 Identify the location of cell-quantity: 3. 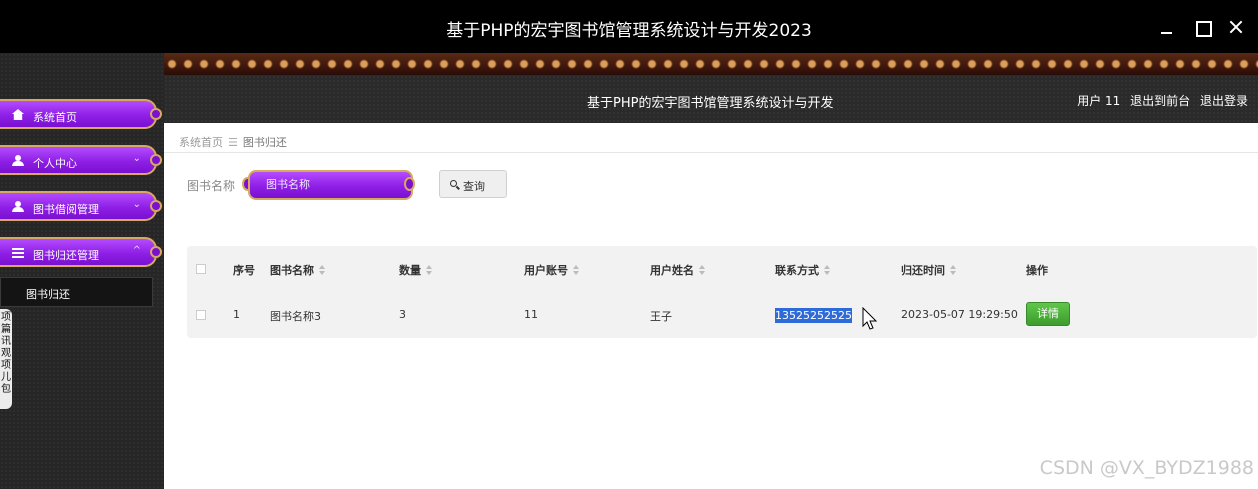
(402, 314).